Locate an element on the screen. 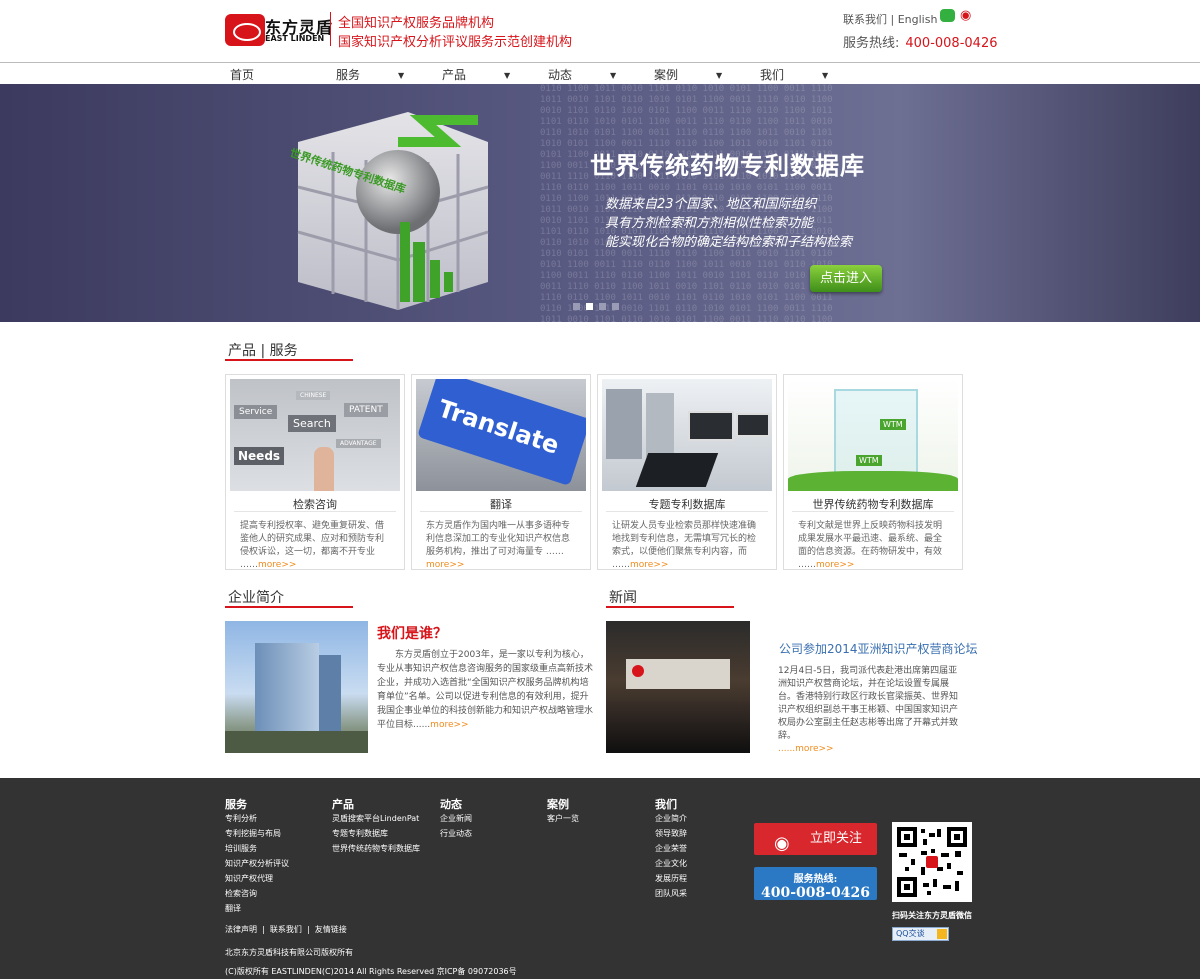  product-name: 翻译 is located at coordinates (501, 504).